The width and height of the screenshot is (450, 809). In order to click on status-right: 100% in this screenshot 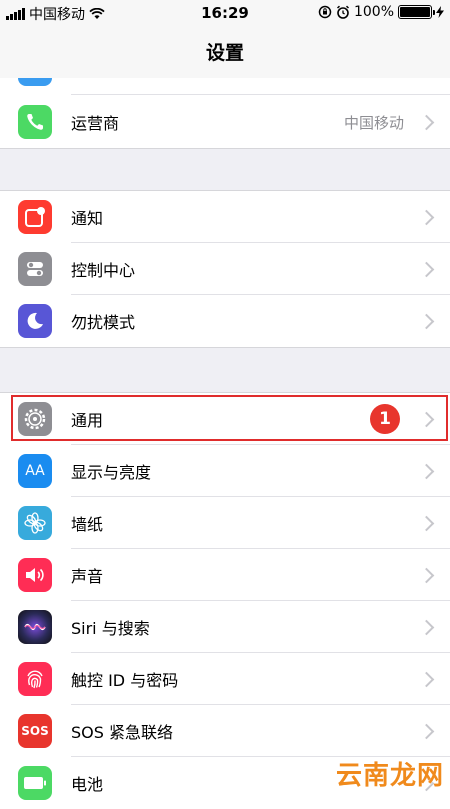, I will do `click(381, 12)`.